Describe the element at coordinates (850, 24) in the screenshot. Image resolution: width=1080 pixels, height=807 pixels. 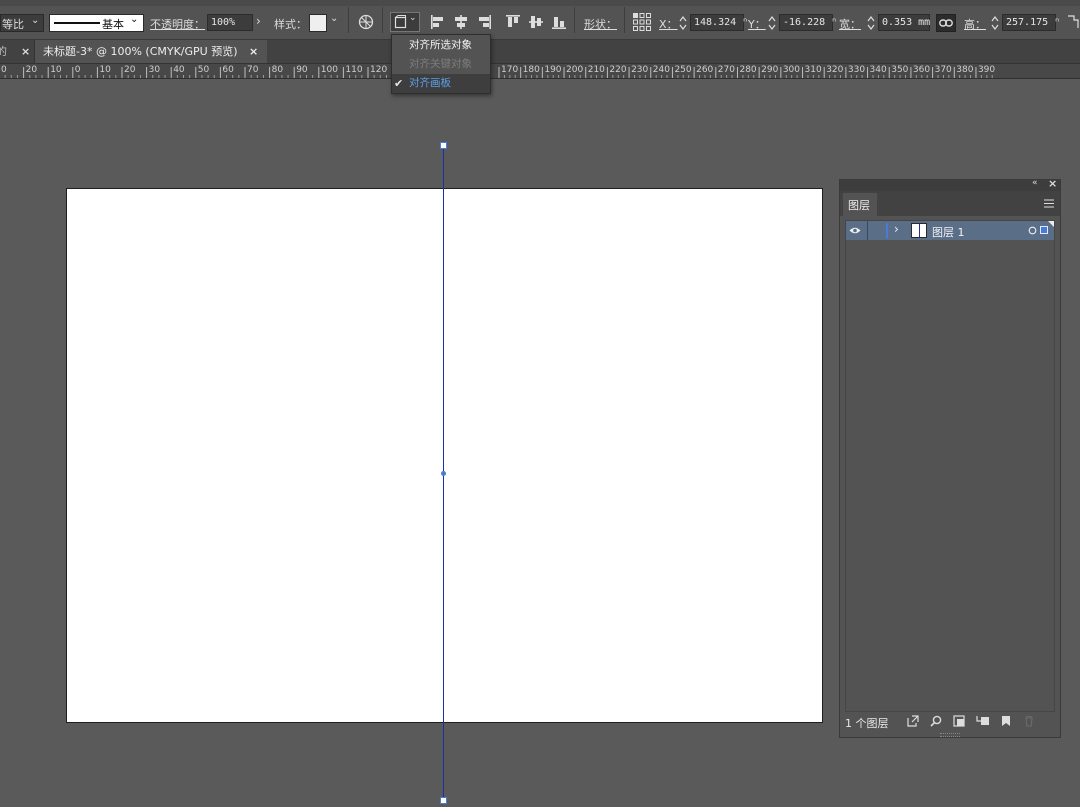
I see `width-label: 宽：` at that location.